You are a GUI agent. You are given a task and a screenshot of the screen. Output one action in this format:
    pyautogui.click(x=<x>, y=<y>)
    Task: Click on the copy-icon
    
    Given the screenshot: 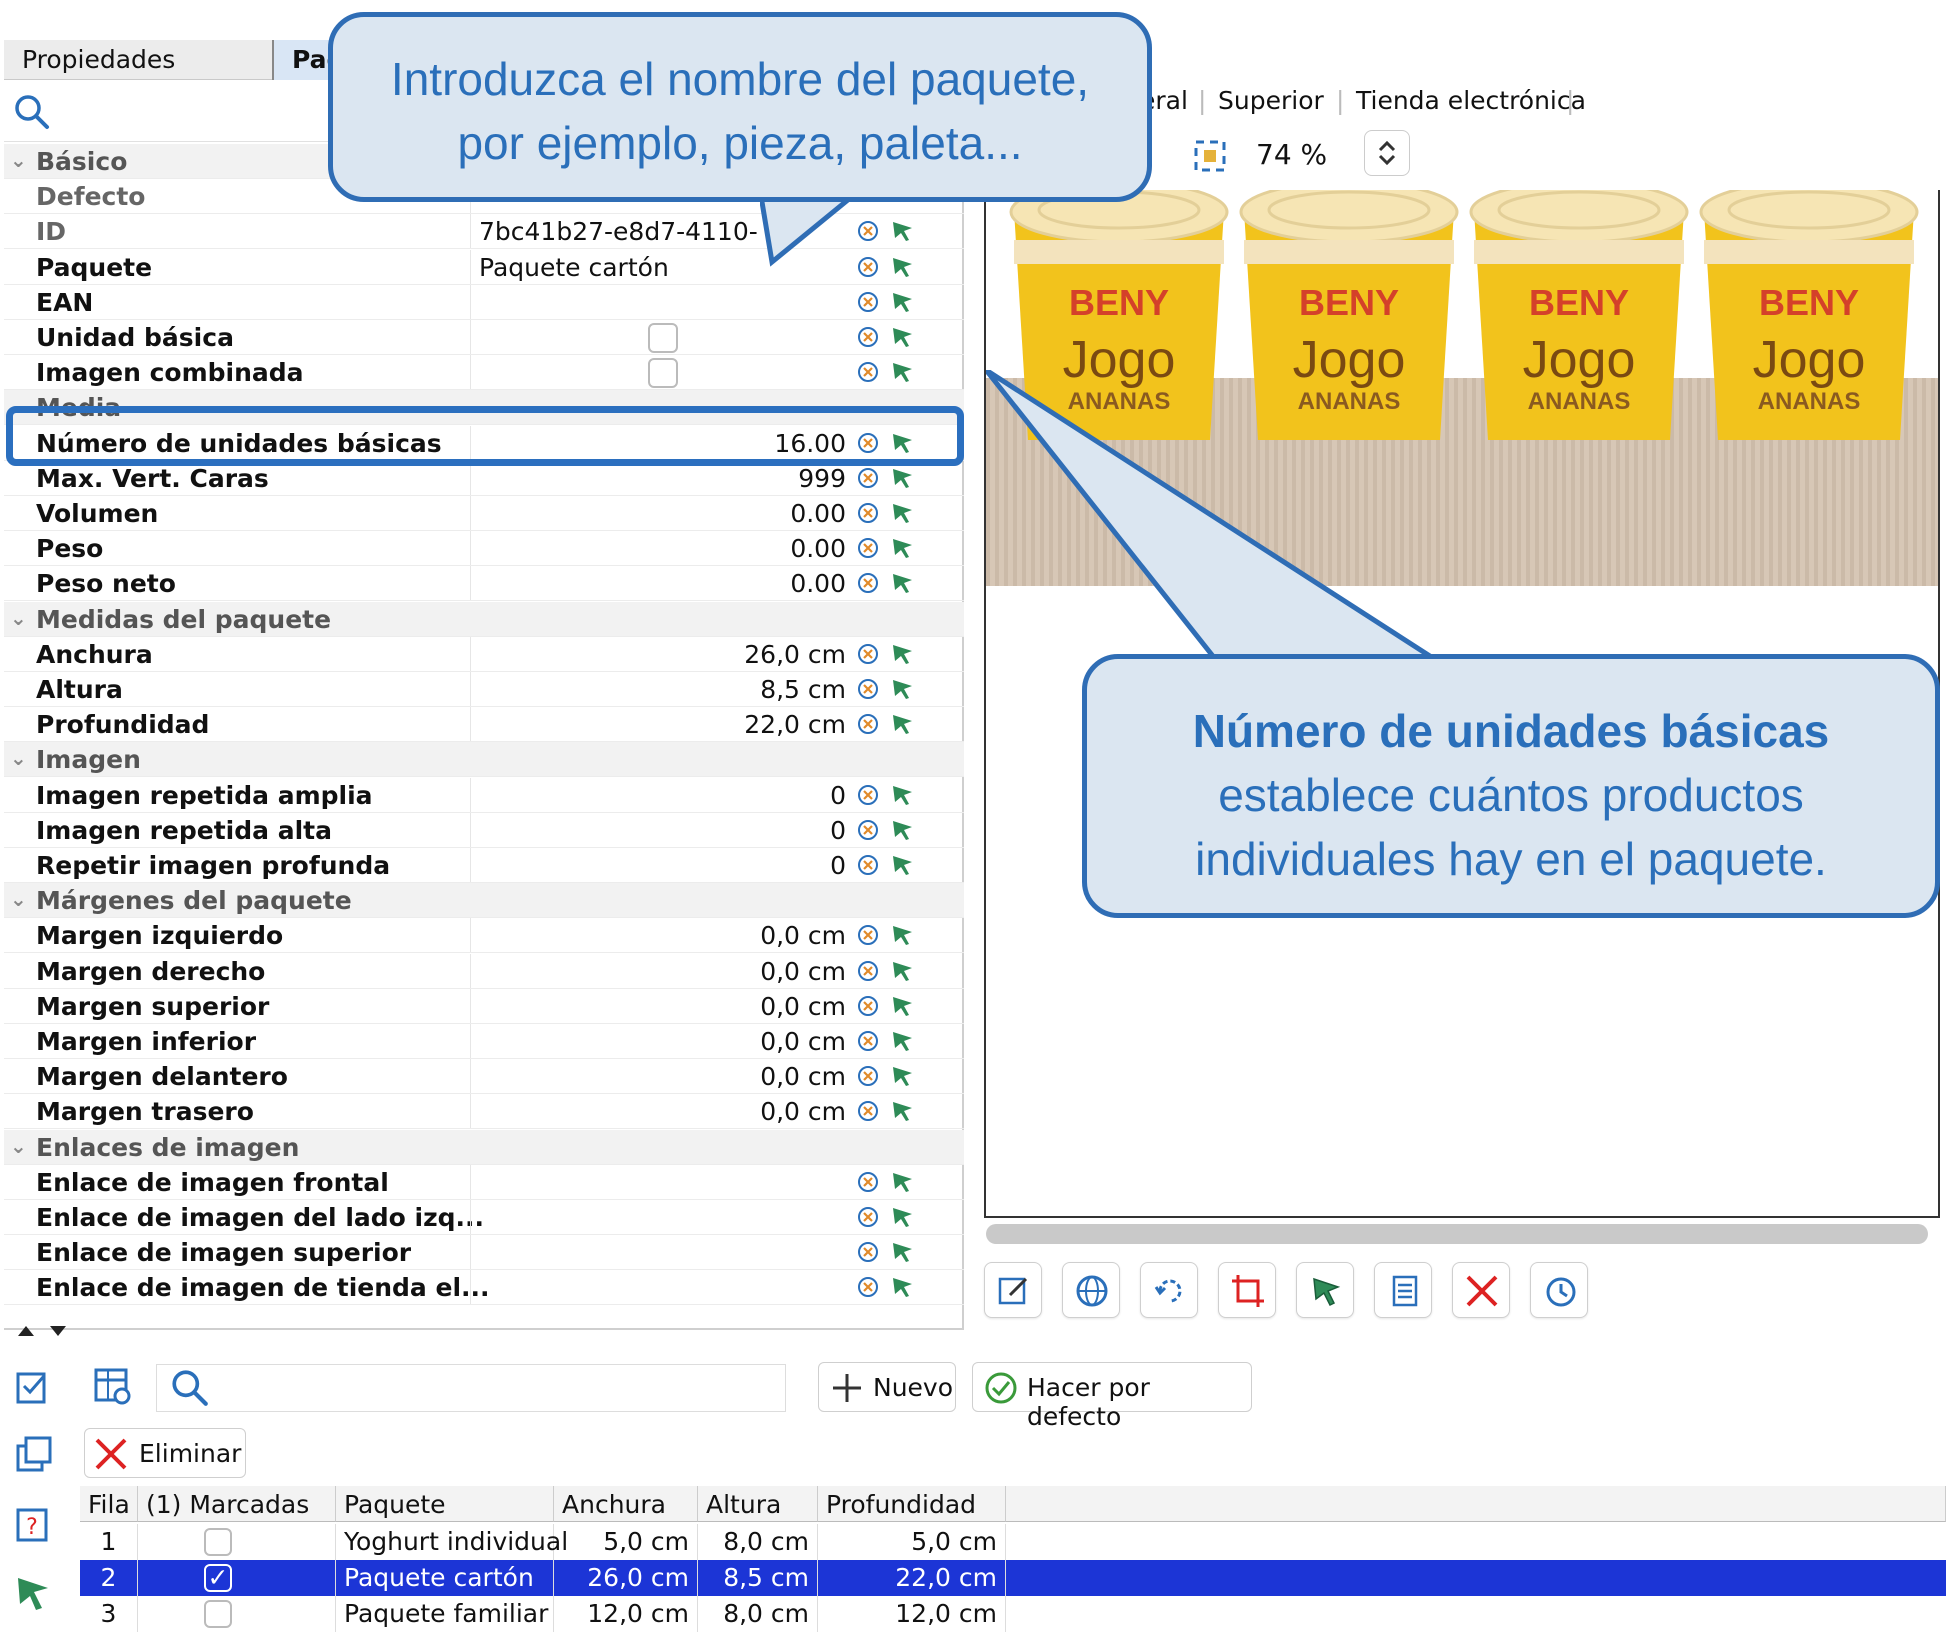 What is the action you would take?
    pyautogui.click(x=34, y=1454)
    